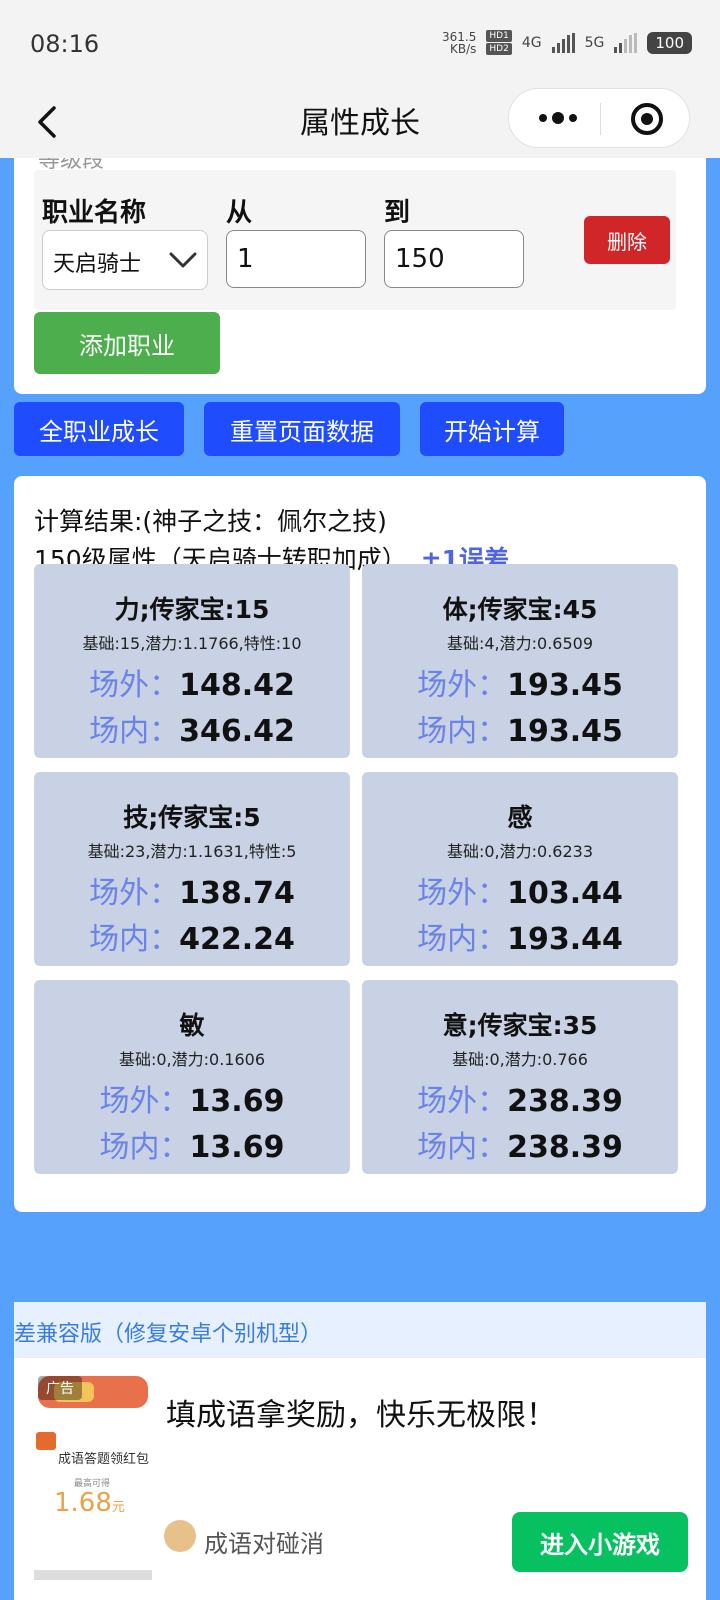 The width and height of the screenshot is (720, 1600). Describe the element at coordinates (531, 42) in the screenshot. I see `signal-4g-label: 4G` at that location.